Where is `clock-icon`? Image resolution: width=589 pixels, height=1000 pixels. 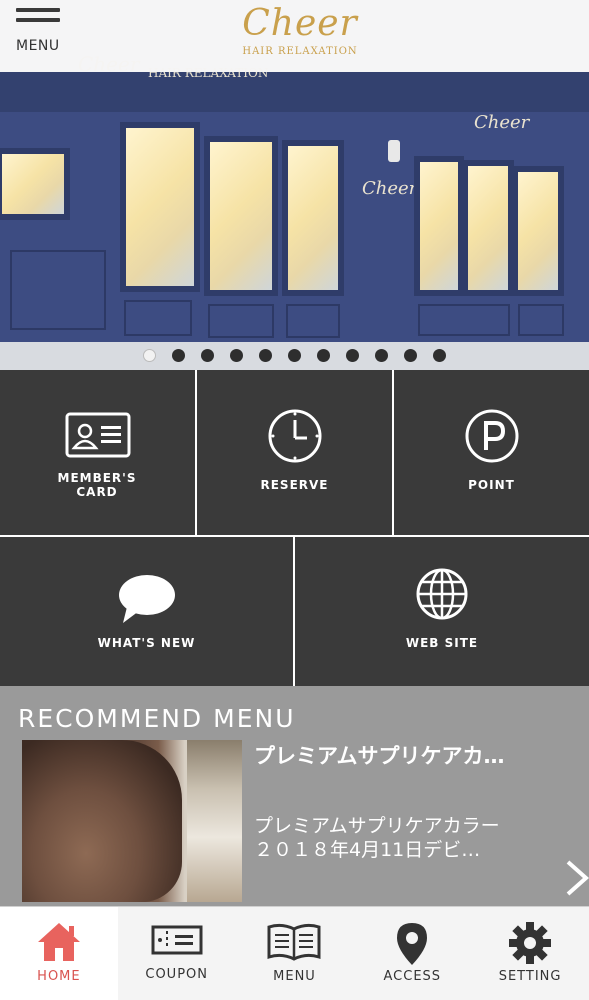
clock-icon is located at coordinates (294, 436).